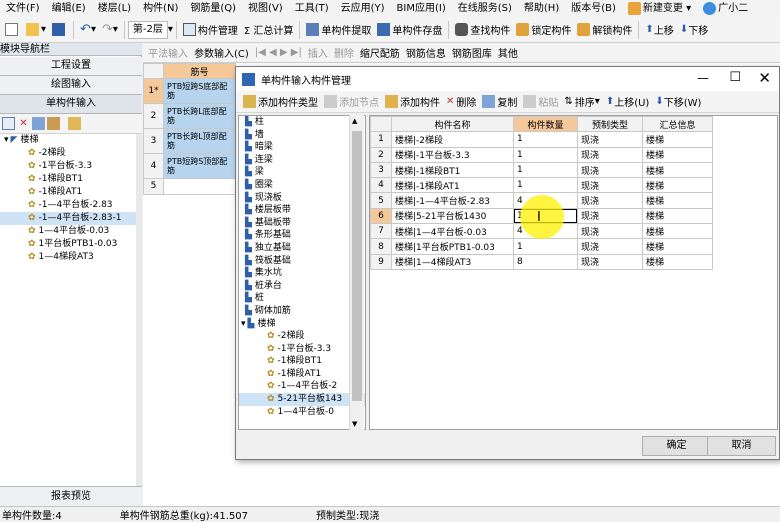  Describe the element at coordinates (69, 8) in the screenshot. I see `menu-edit: 编辑(E)` at that location.